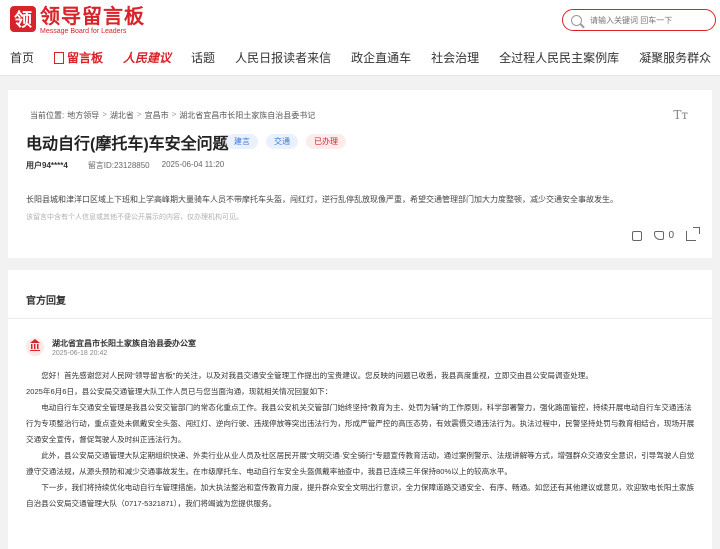 Image resolution: width=720 pixels, height=549 pixels. I want to click on nav-message-board: 留言板, so click(78, 58).